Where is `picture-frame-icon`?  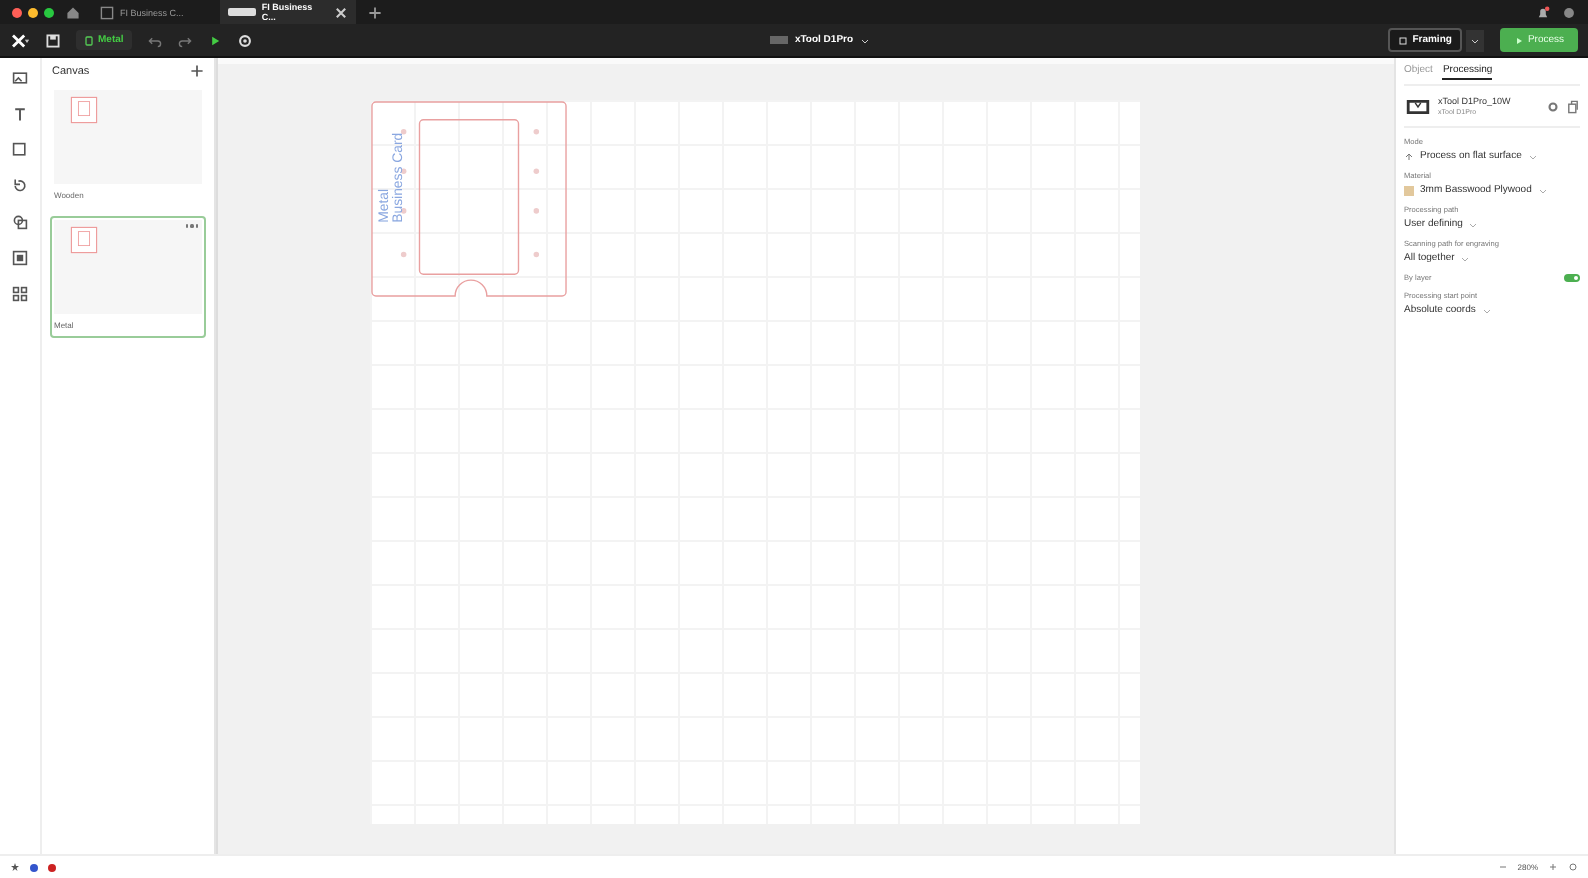 picture-frame-icon is located at coordinates (20, 258).